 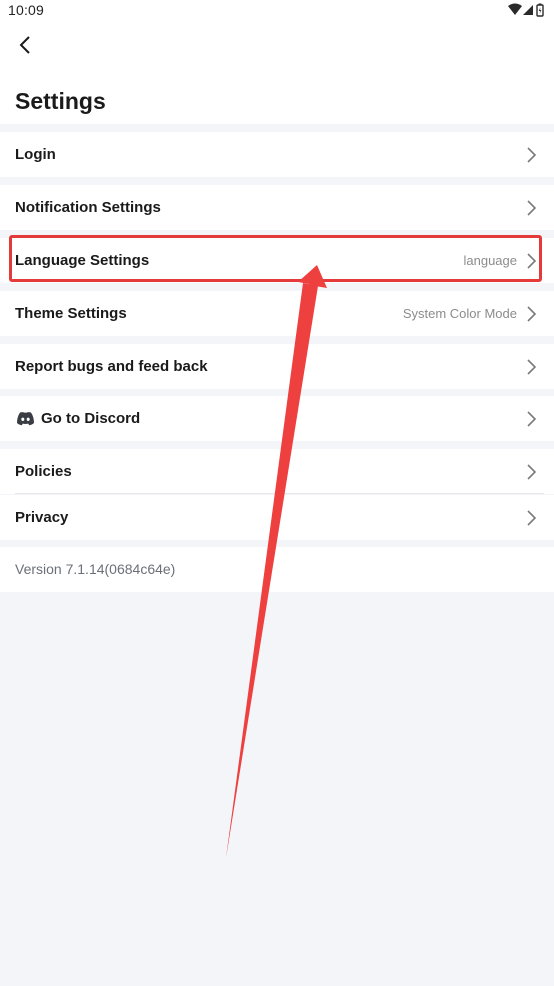 I want to click on language-settings-label: Language Settings, so click(x=82, y=260).